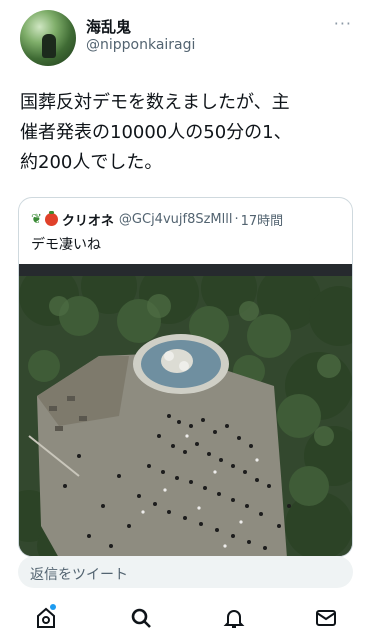 This screenshot has width=370, height=640. I want to click on bell-icon, so click(234, 619).